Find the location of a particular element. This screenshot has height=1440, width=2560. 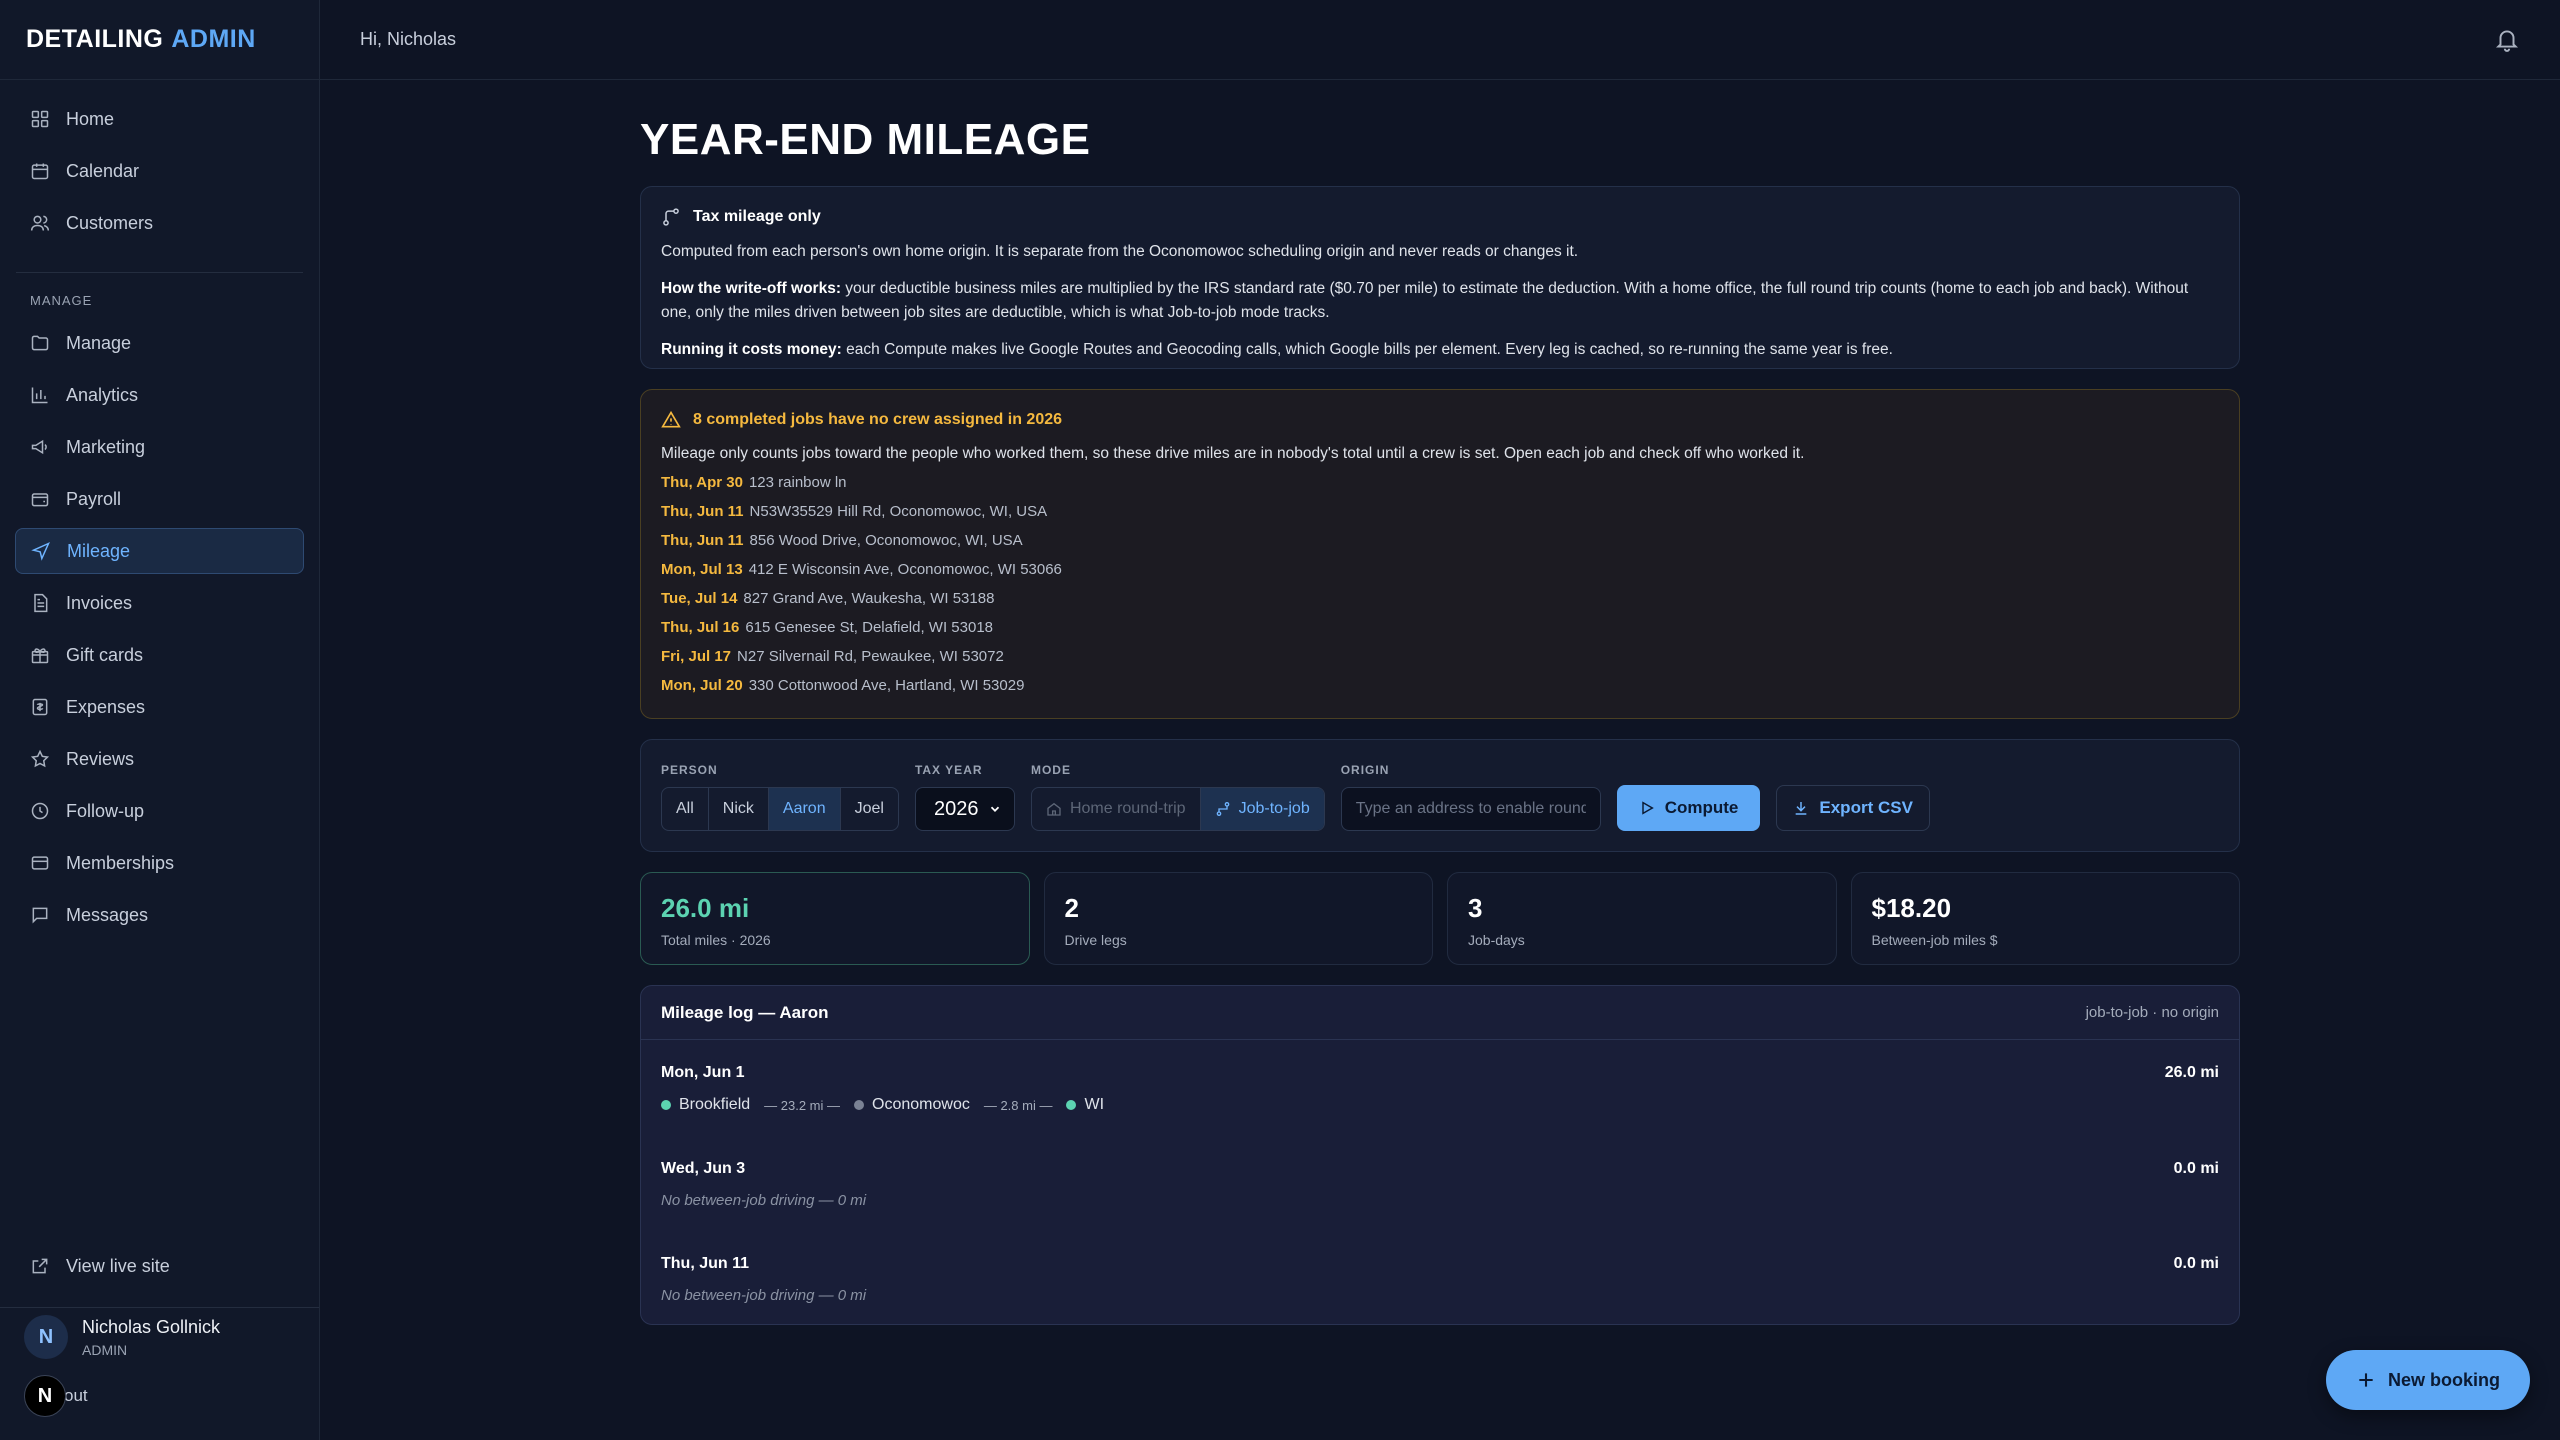

view-live-site-link: View live site is located at coordinates (159, 1266).